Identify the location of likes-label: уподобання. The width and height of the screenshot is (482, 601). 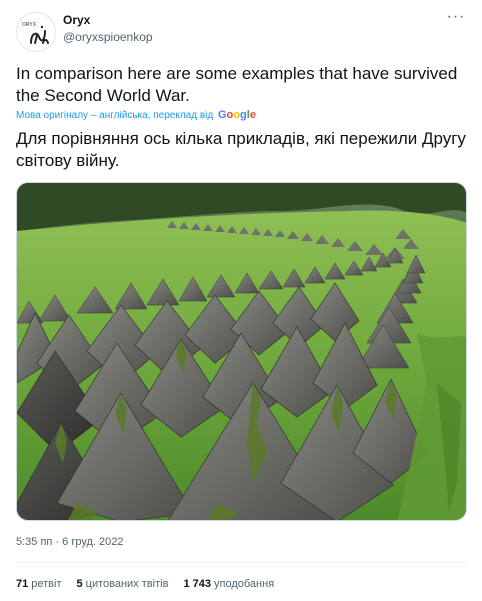
(244, 584).